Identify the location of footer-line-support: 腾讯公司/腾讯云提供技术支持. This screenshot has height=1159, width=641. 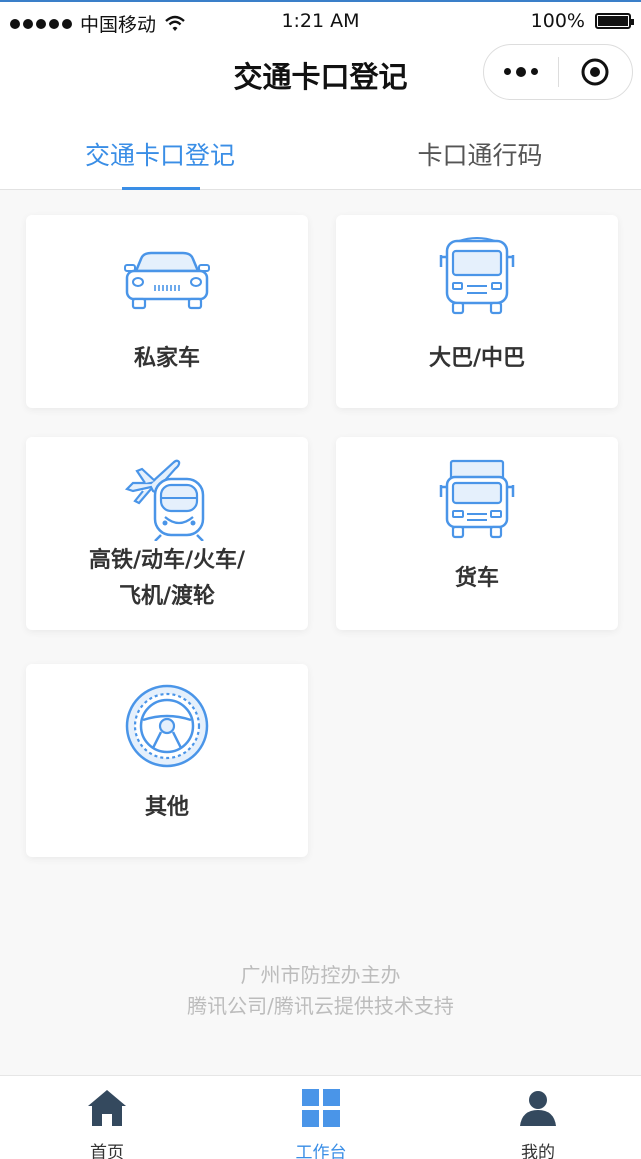
(320, 1006).